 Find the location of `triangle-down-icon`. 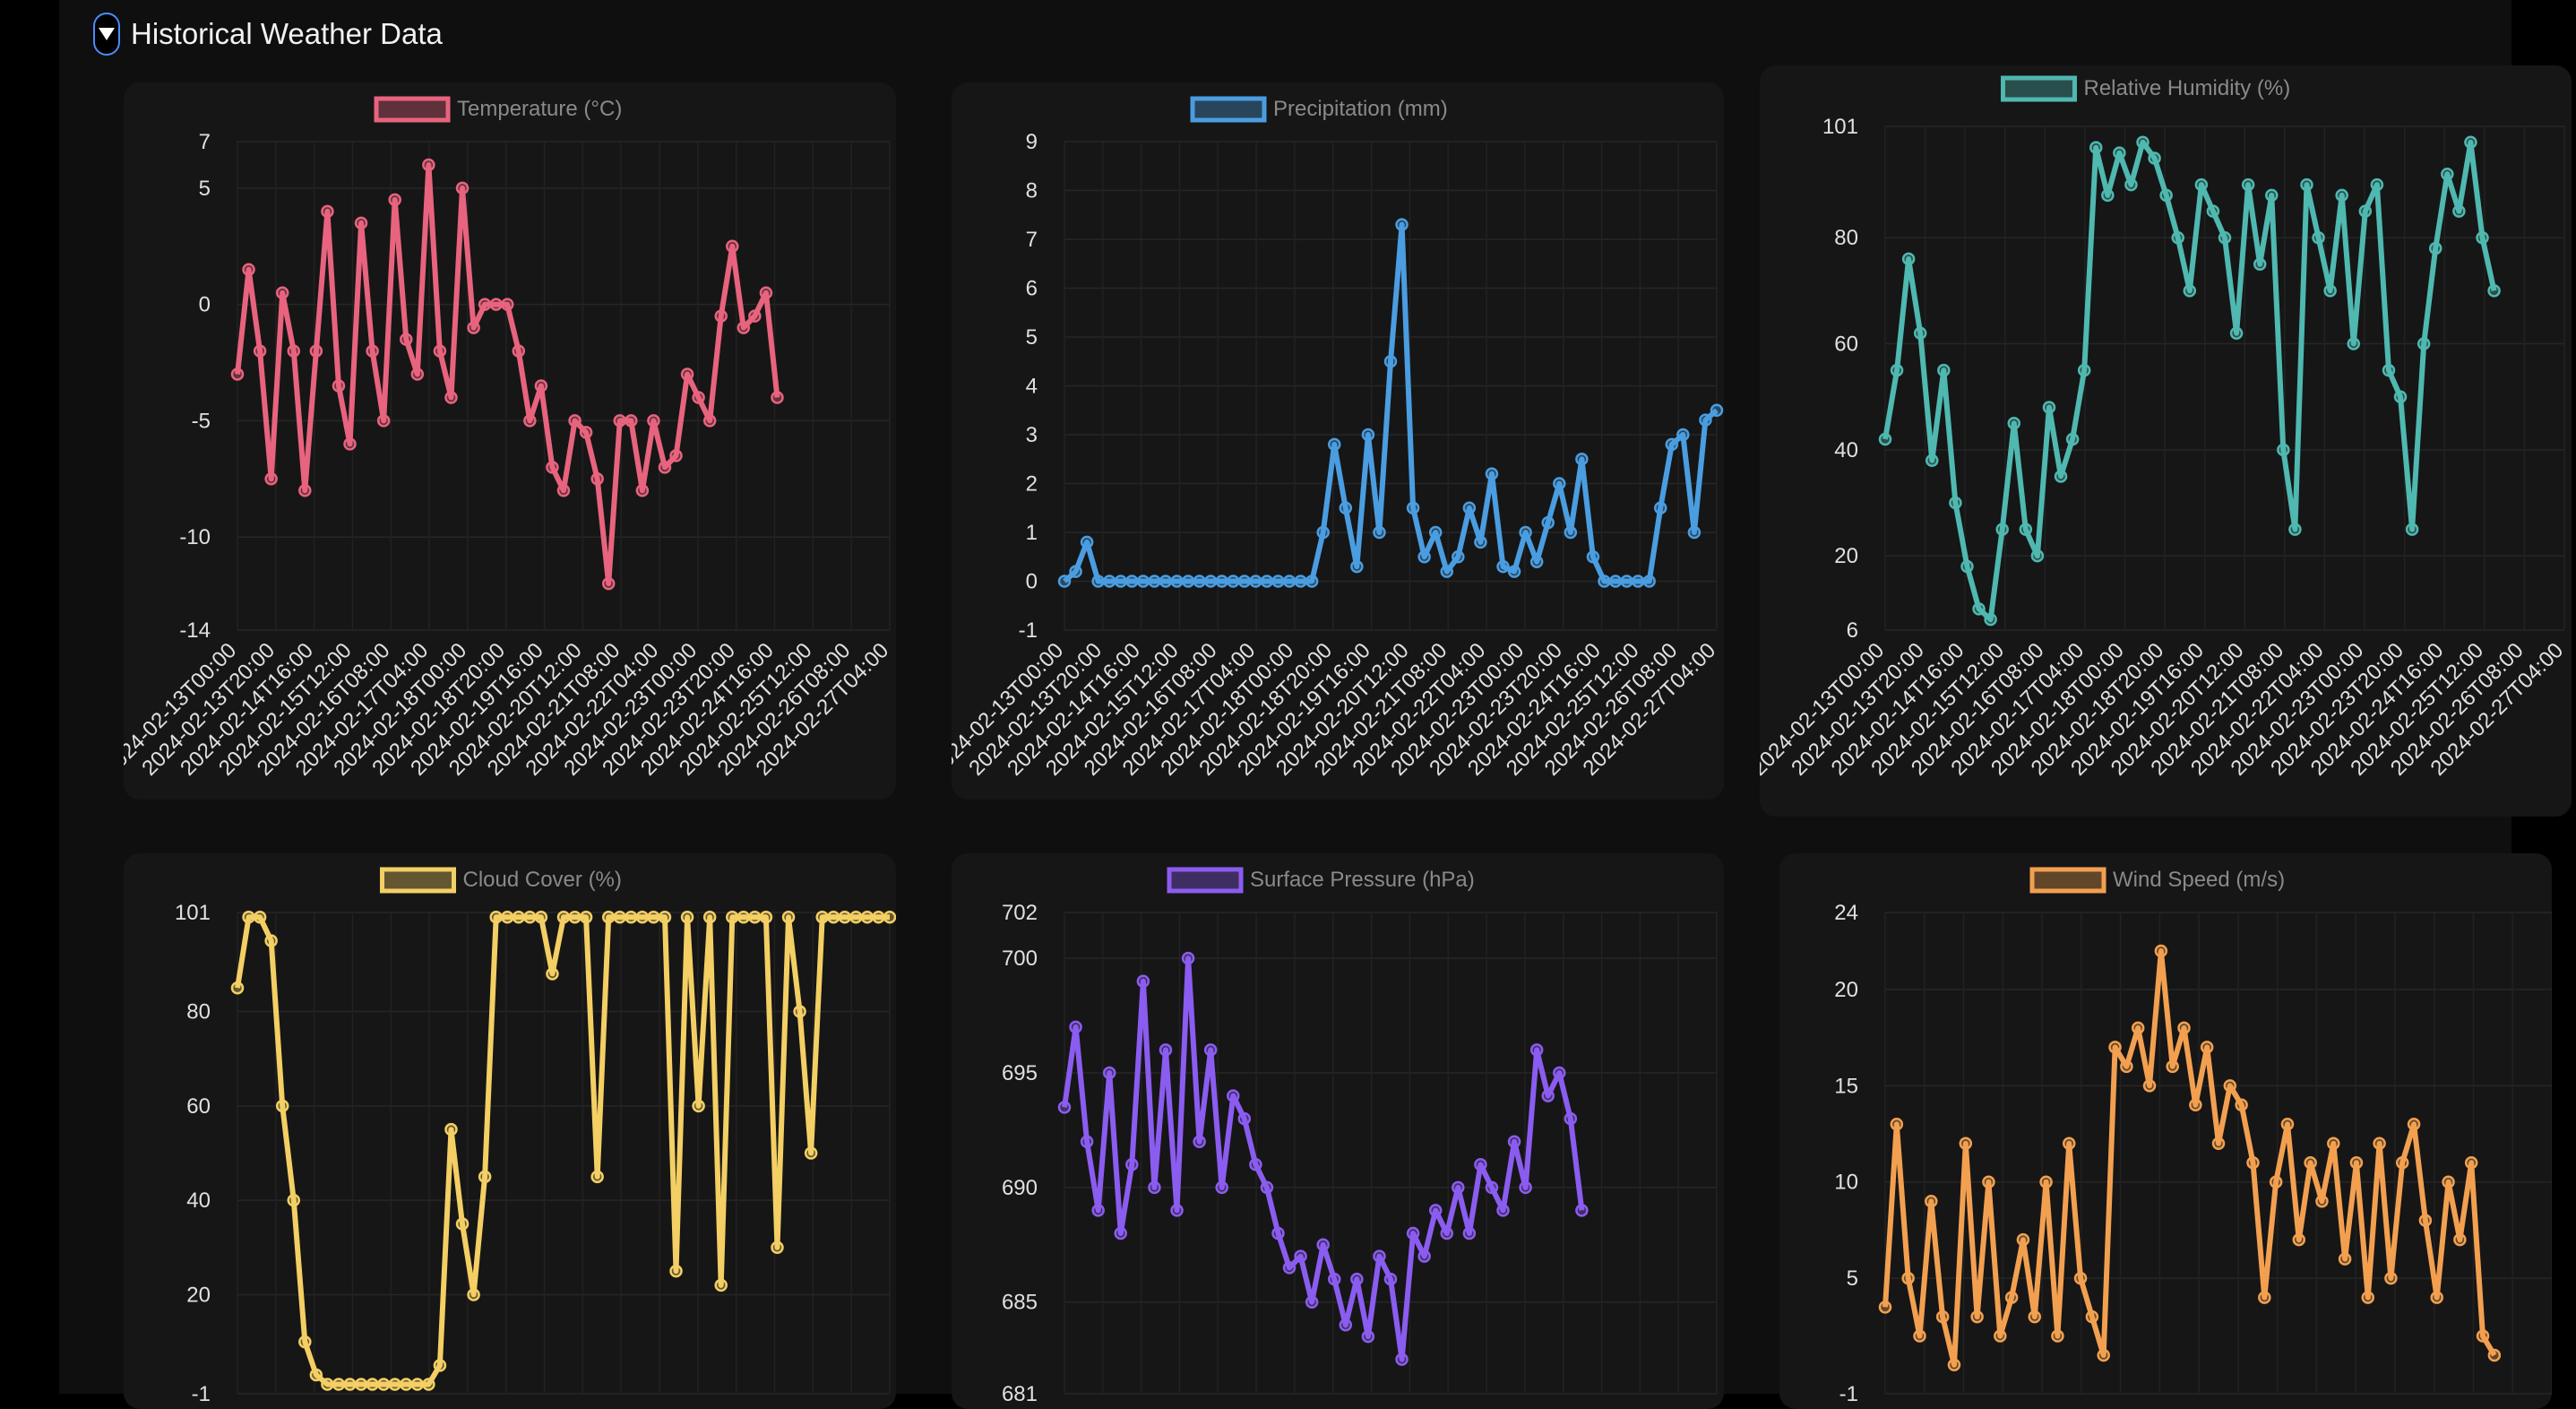

triangle-down-icon is located at coordinates (107, 34).